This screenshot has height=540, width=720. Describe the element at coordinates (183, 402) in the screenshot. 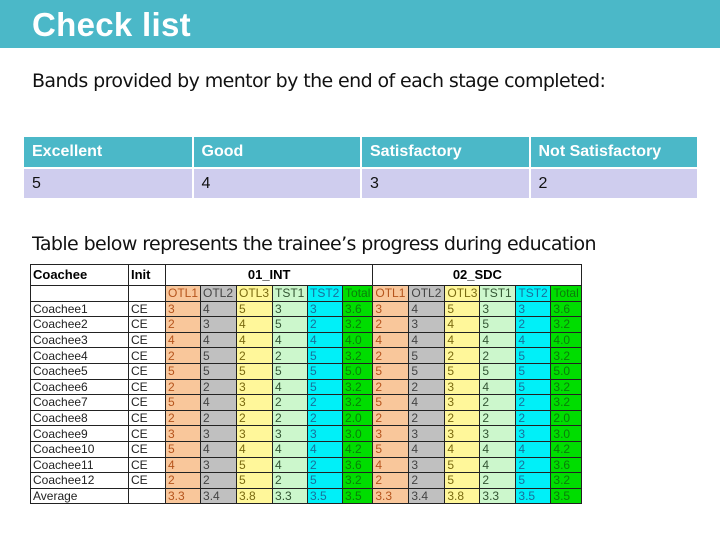

I see `score-cell-int-otl1: 5` at that location.